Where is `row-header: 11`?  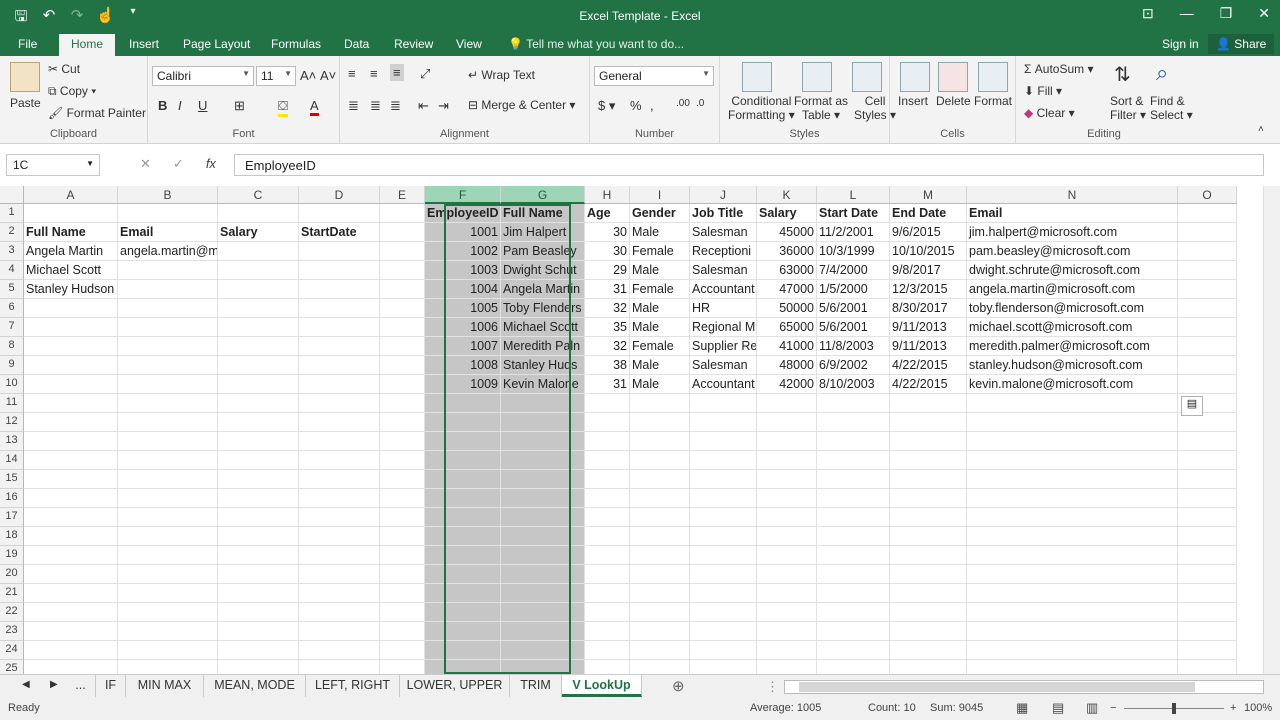 row-header: 11 is located at coordinates (12, 403).